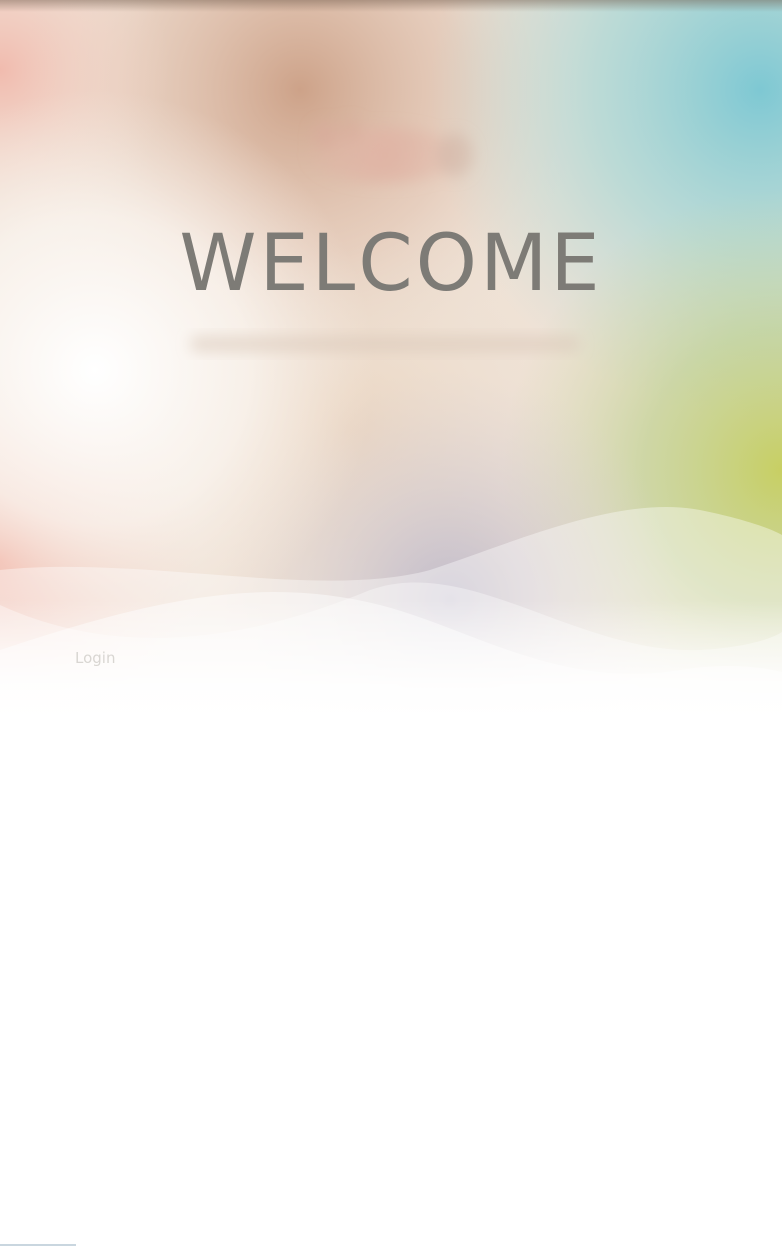 The width and height of the screenshot is (782, 1247). What do you see at coordinates (95, 658) in the screenshot?
I see `login-link: Login` at bounding box center [95, 658].